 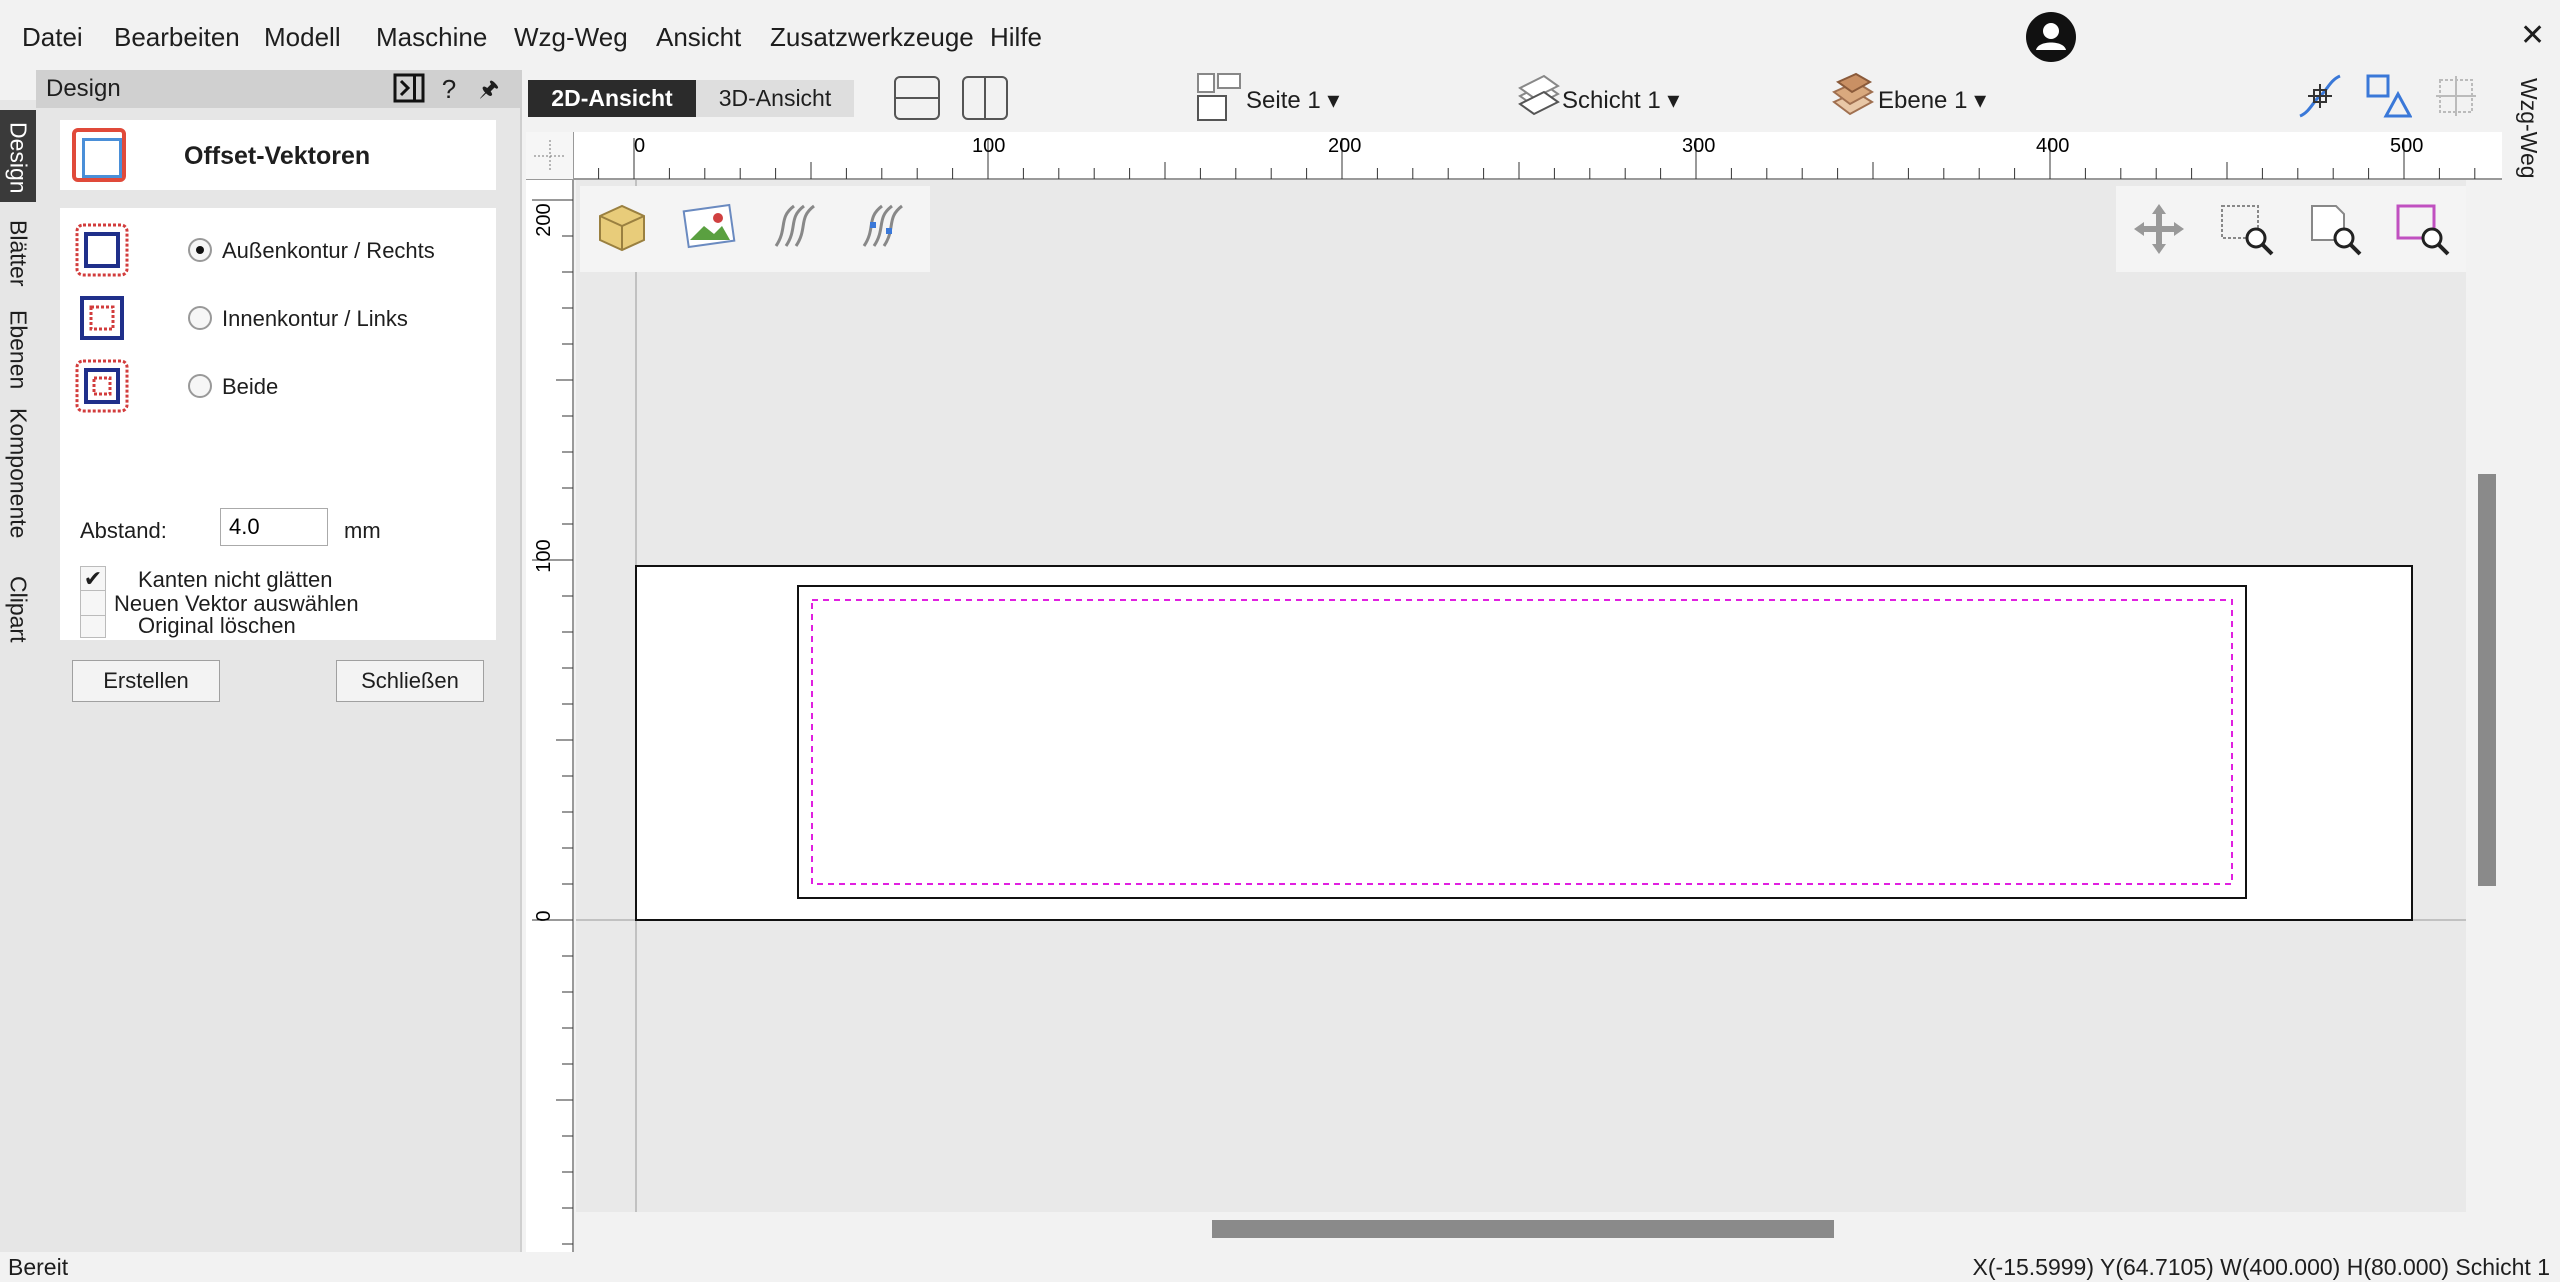 What do you see at coordinates (872, 37) in the screenshot?
I see `menu-zusatzwerkzeuge: Zusatzwerkzeuge` at bounding box center [872, 37].